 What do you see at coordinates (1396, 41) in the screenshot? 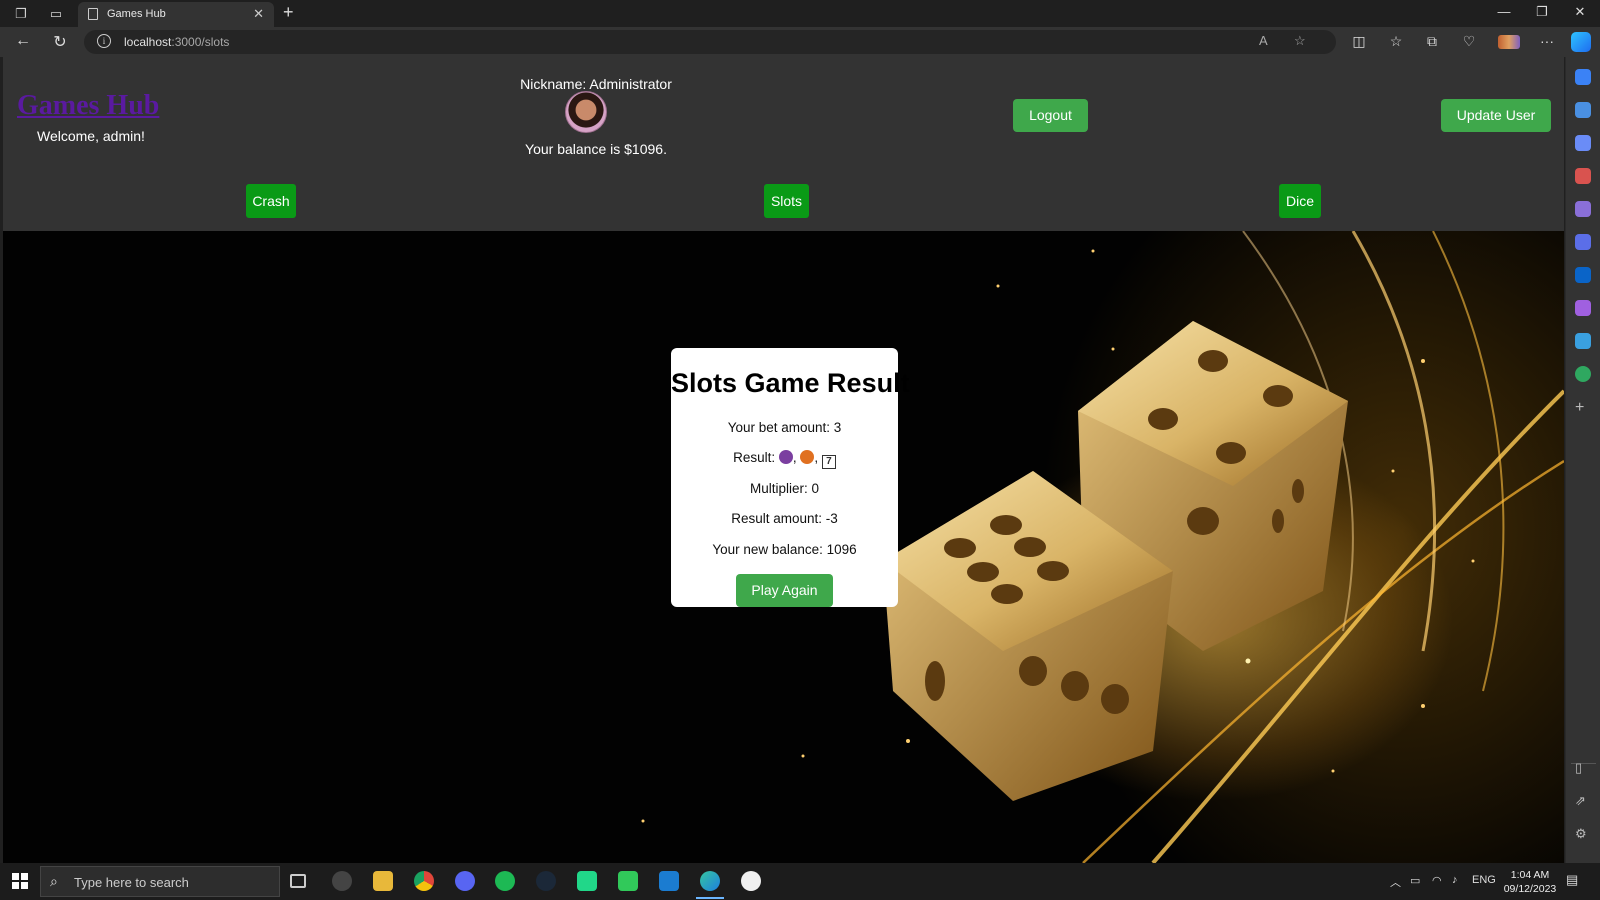
I see `favorites-icon: ☆` at bounding box center [1396, 41].